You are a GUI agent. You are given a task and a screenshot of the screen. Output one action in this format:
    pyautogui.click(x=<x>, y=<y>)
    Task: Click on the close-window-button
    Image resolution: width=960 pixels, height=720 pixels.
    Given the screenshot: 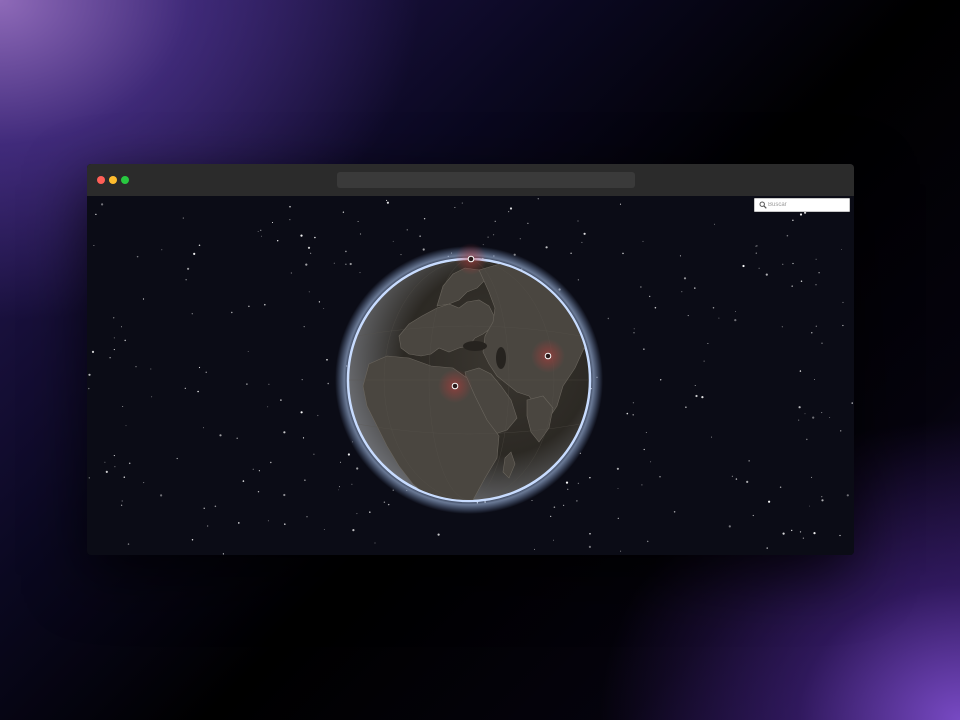 What is the action you would take?
    pyautogui.click(x=101, y=180)
    